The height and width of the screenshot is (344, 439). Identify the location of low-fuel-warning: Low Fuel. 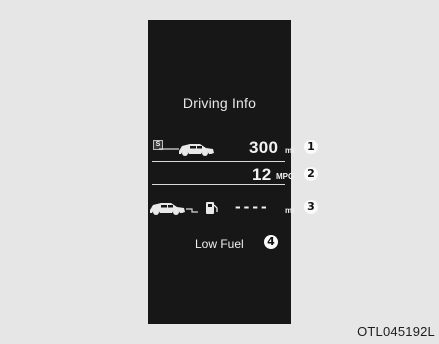
(219, 244).